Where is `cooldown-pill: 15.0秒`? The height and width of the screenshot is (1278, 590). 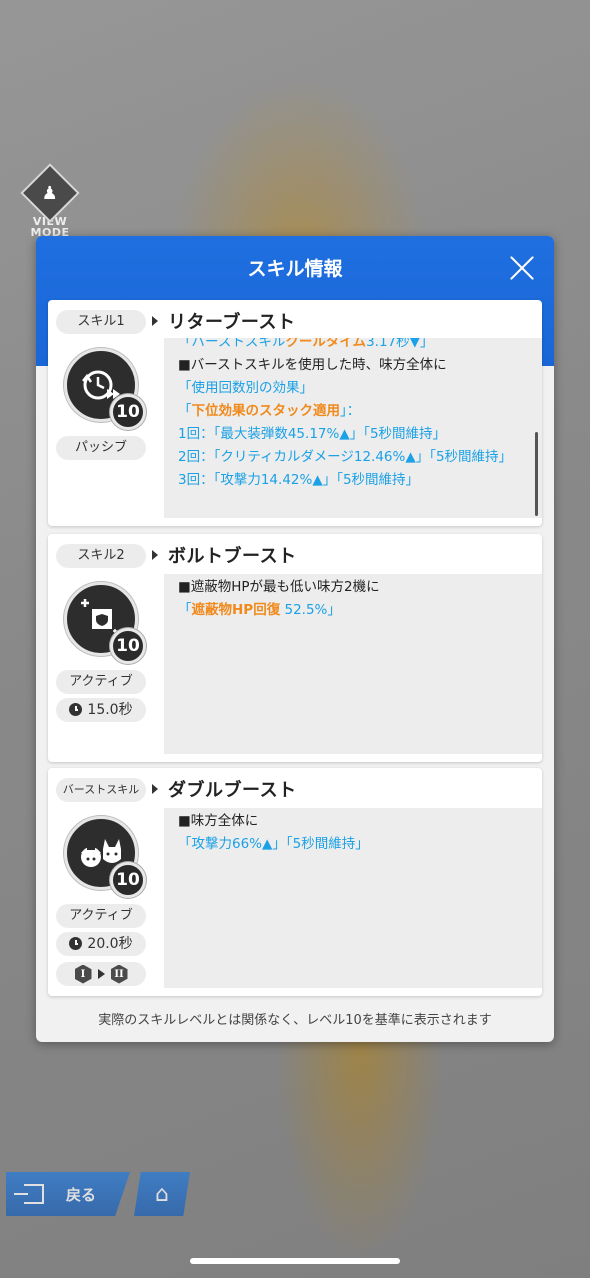
cooldown-pill: 15.0秒 is located at coordinates (101, 710).